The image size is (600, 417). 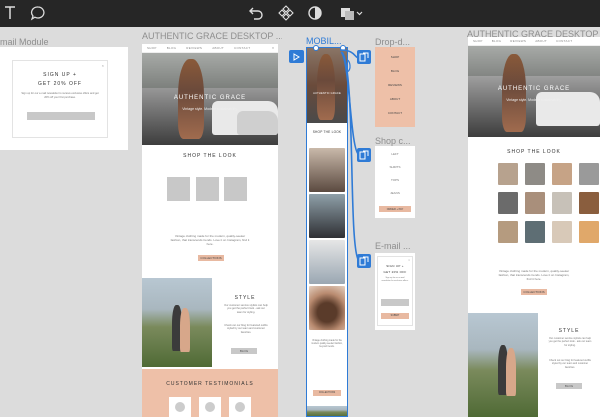 What do you see at coordinates (478, 41) in the screenshot?
I see `nav-item: SHOP` at bounding box center [478, 41].